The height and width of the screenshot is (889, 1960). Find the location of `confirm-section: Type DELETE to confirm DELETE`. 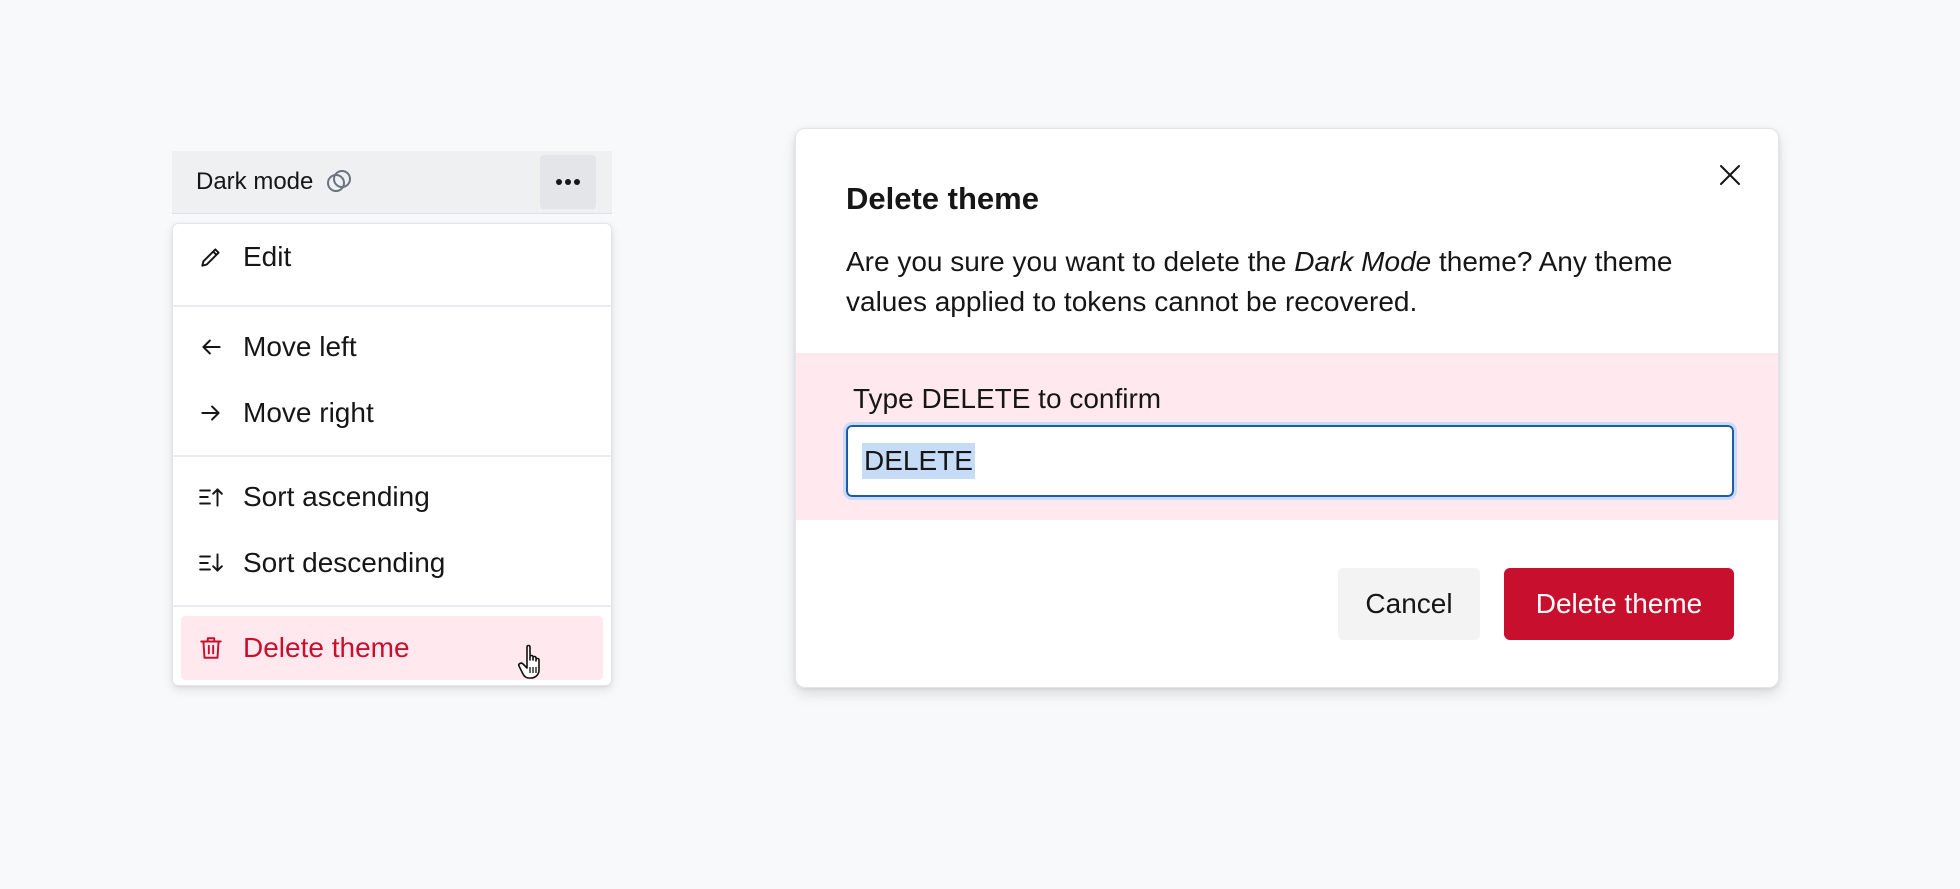

confirm-section: Type DELETE to confirm DELETE is located at coordinates (1287, 436).